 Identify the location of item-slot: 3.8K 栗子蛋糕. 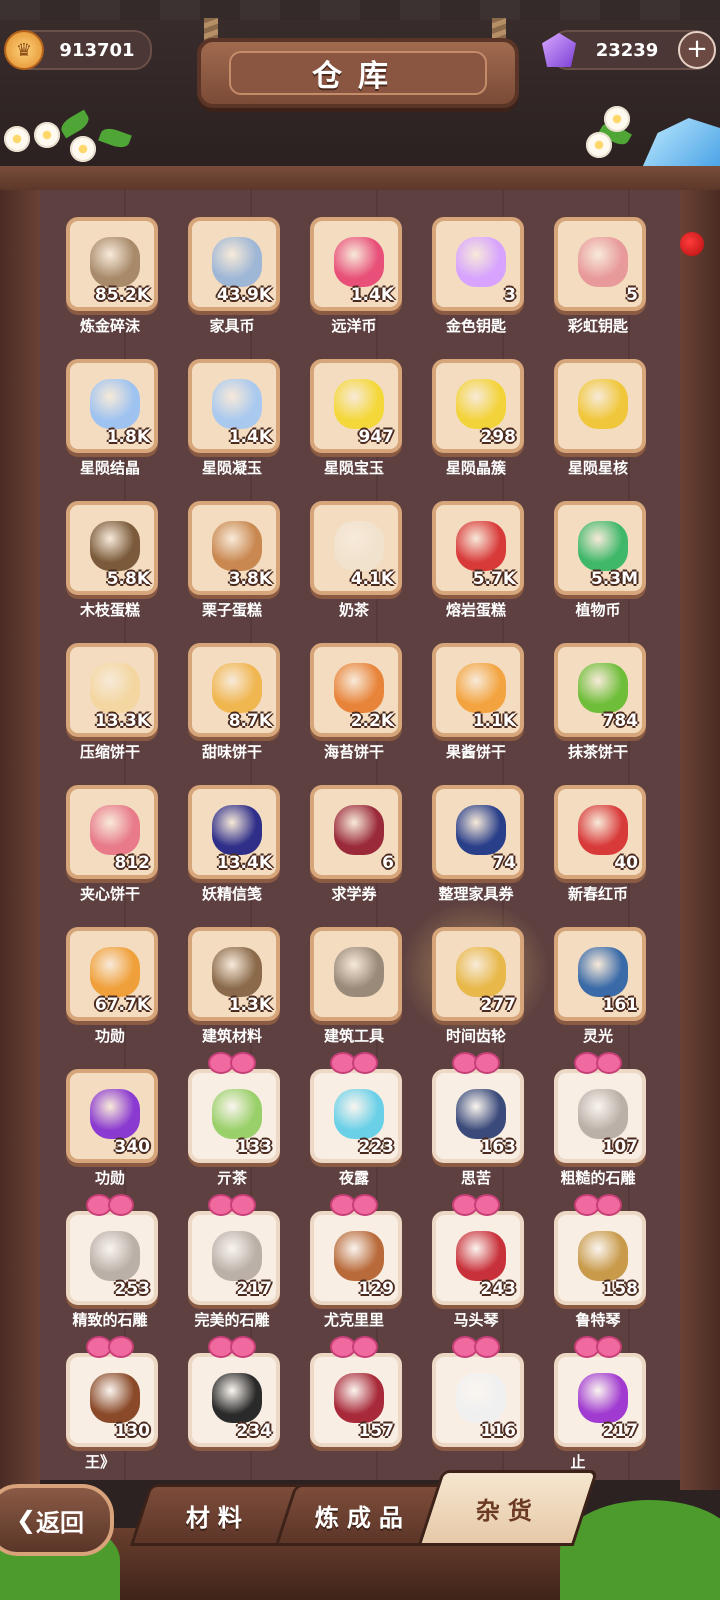
(232, 567).